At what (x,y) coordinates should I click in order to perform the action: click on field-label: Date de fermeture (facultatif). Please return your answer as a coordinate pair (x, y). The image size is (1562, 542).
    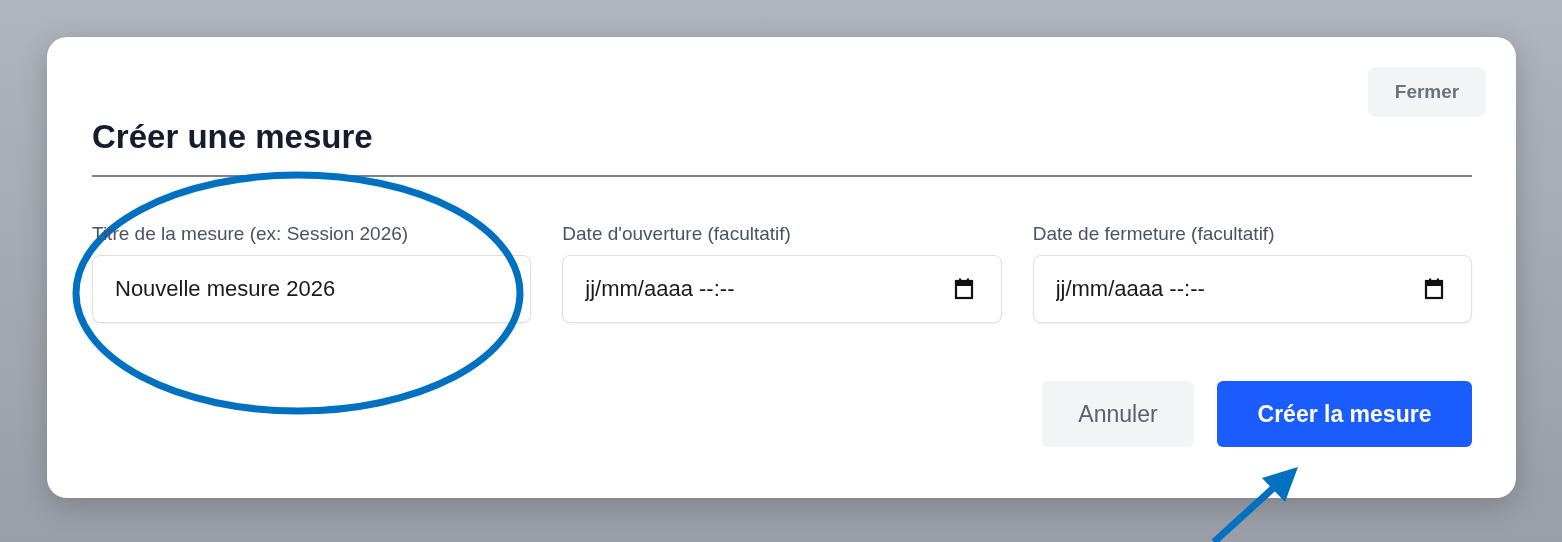
    Looking at the image, I should click on (1154, 234).